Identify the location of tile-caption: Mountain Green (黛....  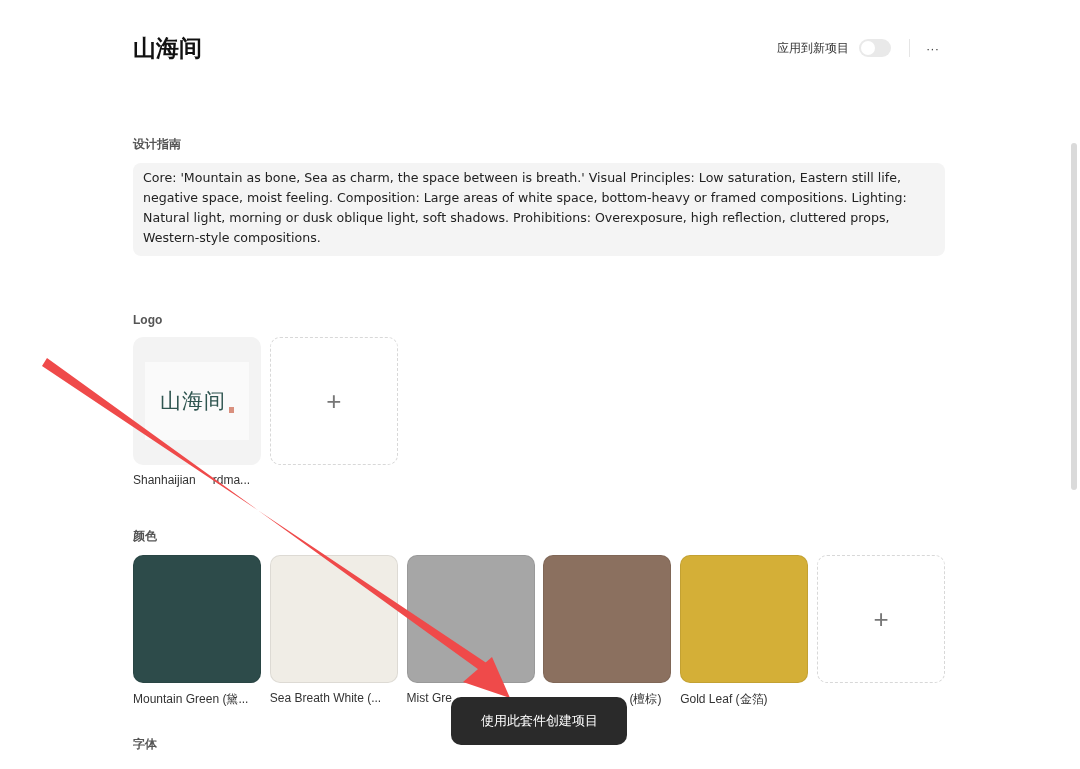
(191, 698).